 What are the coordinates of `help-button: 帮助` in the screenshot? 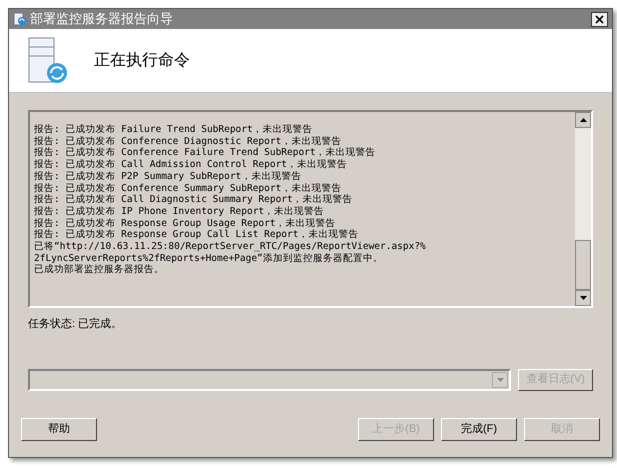 It's located at (59, 429).